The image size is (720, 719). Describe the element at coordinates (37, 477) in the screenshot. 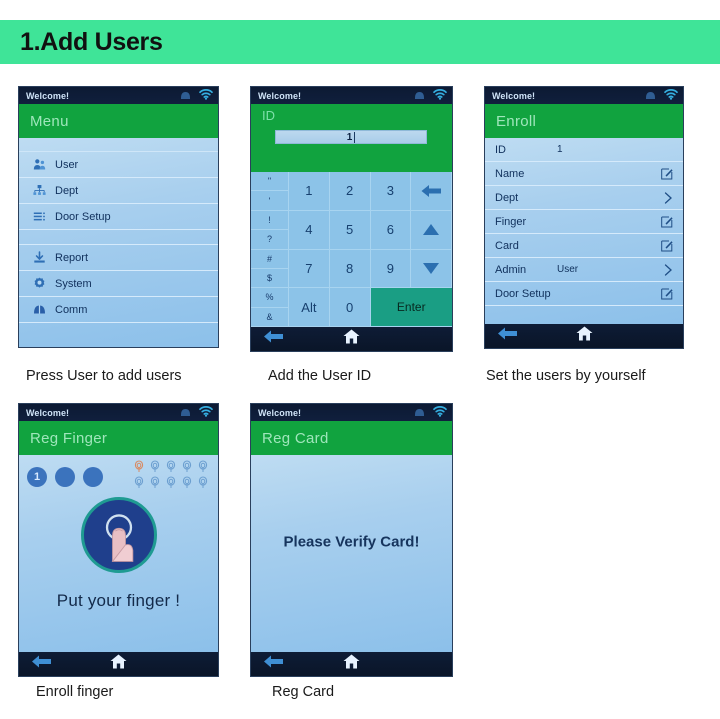

I see `step-dot-1: 1` at that location.